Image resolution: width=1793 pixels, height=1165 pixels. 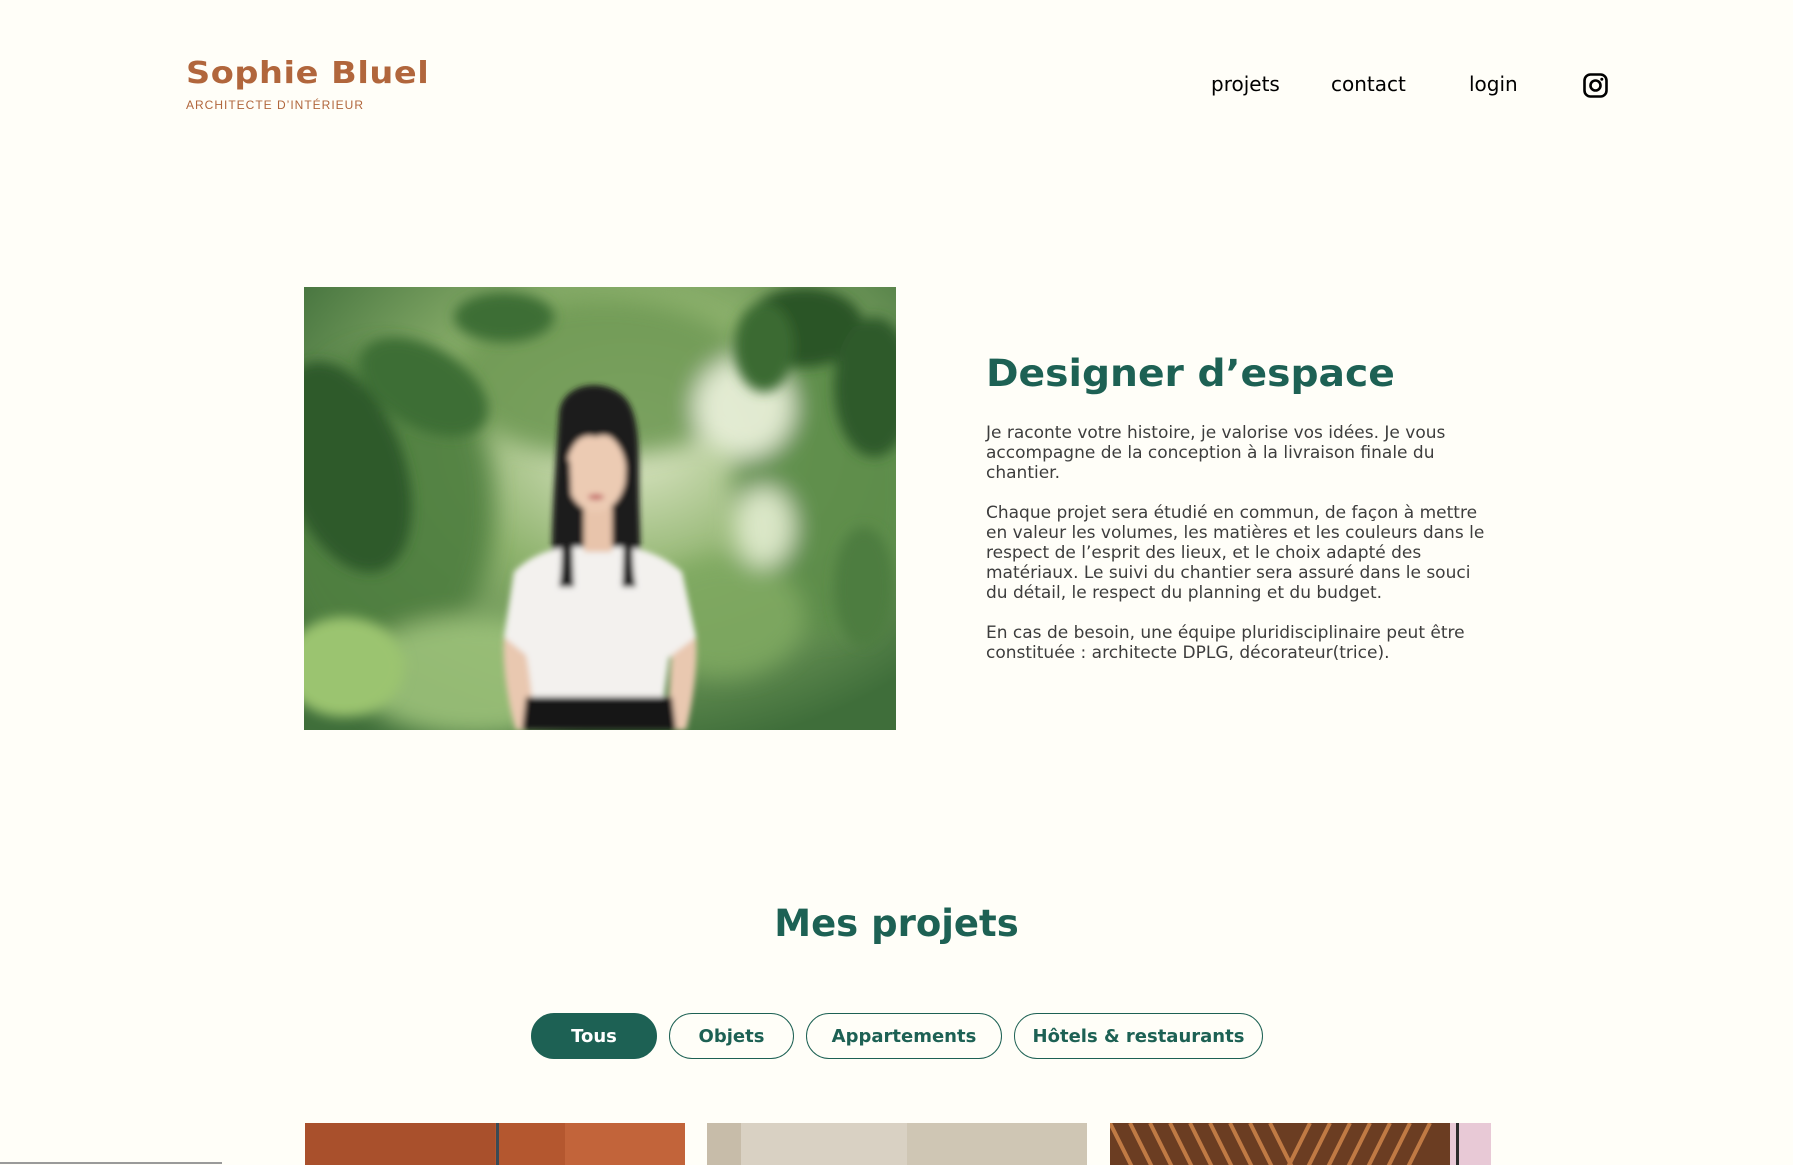 I want to click on nav-link-projets: projets, so click(x=1245, y=84).